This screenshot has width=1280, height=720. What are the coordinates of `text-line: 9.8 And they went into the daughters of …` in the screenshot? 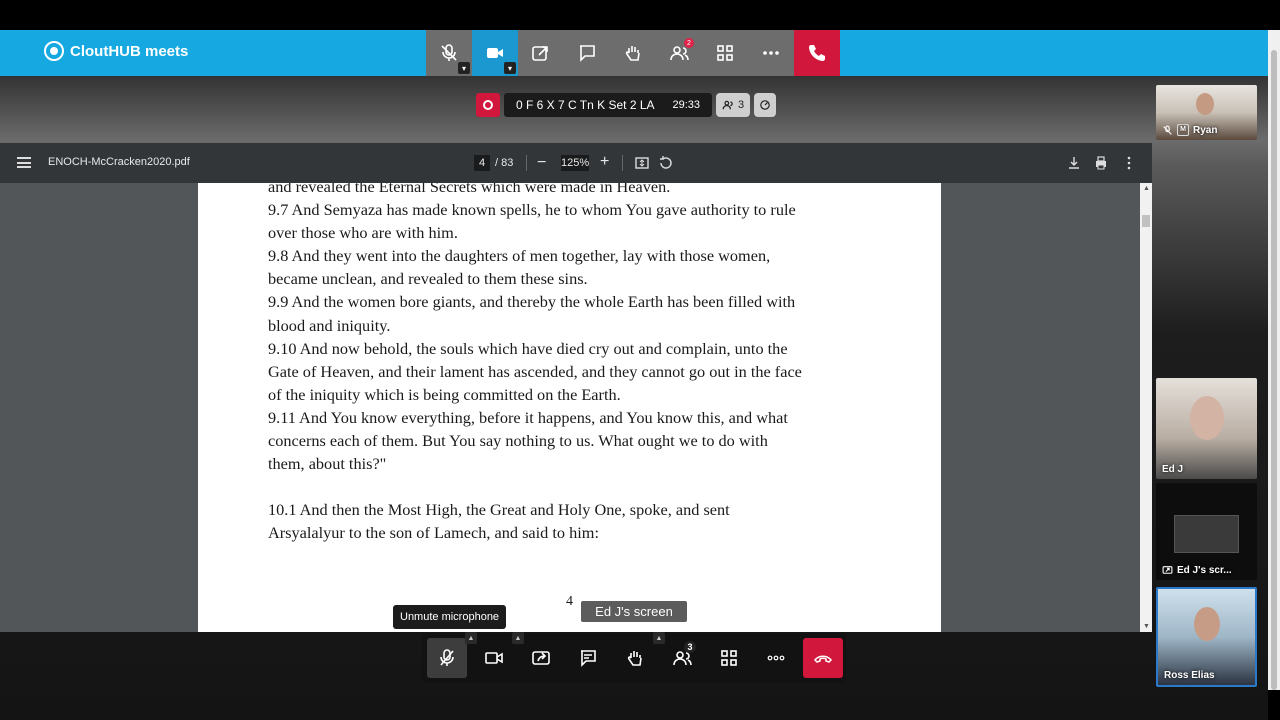 It's located at (519, 256).